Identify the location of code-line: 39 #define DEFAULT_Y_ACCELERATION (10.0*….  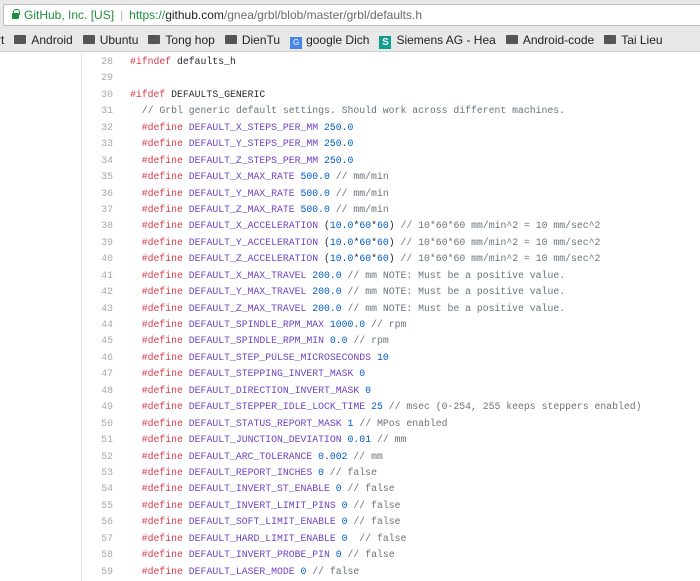
(362, 243).